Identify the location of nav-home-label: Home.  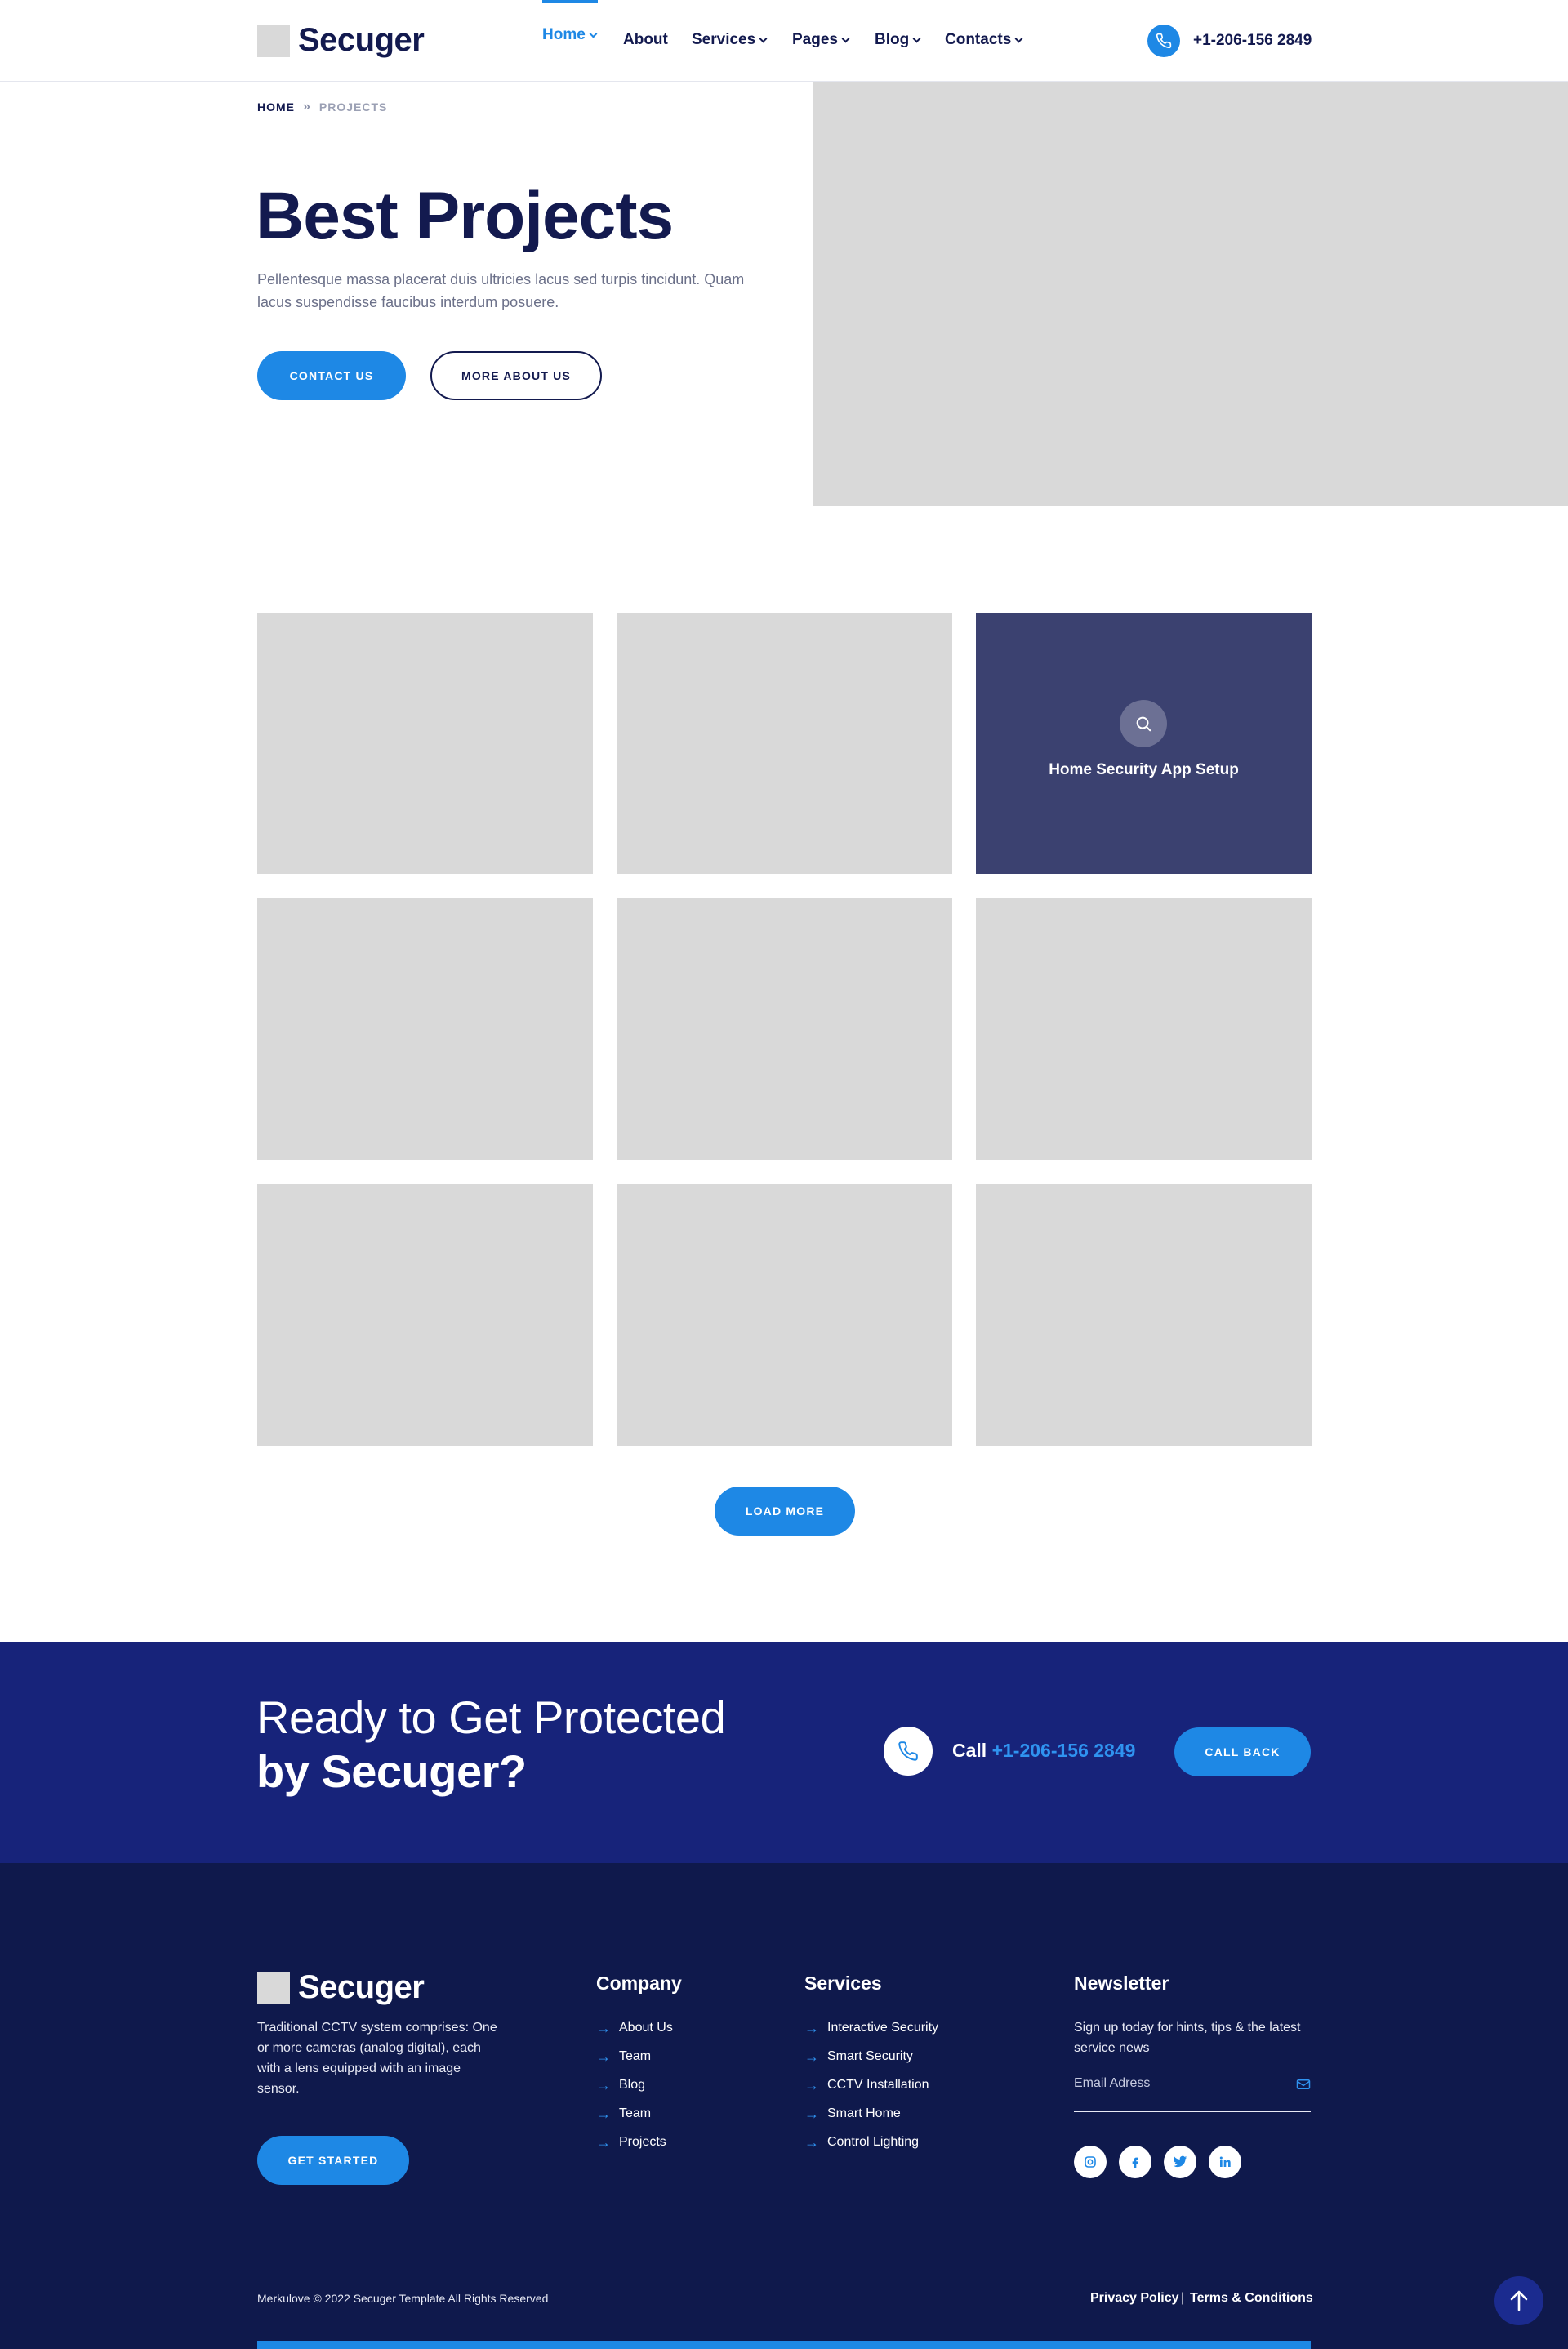
(564, 34).